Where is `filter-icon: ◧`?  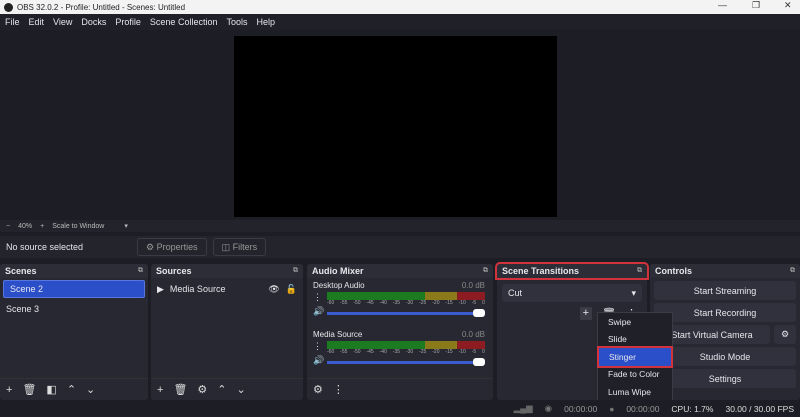 filter-icon: ◧ is located at coordinates (51, 389).